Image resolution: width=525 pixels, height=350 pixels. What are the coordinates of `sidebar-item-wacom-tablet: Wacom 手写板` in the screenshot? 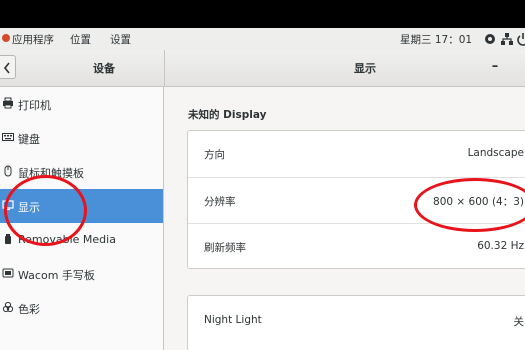 It's located at (81, 274).